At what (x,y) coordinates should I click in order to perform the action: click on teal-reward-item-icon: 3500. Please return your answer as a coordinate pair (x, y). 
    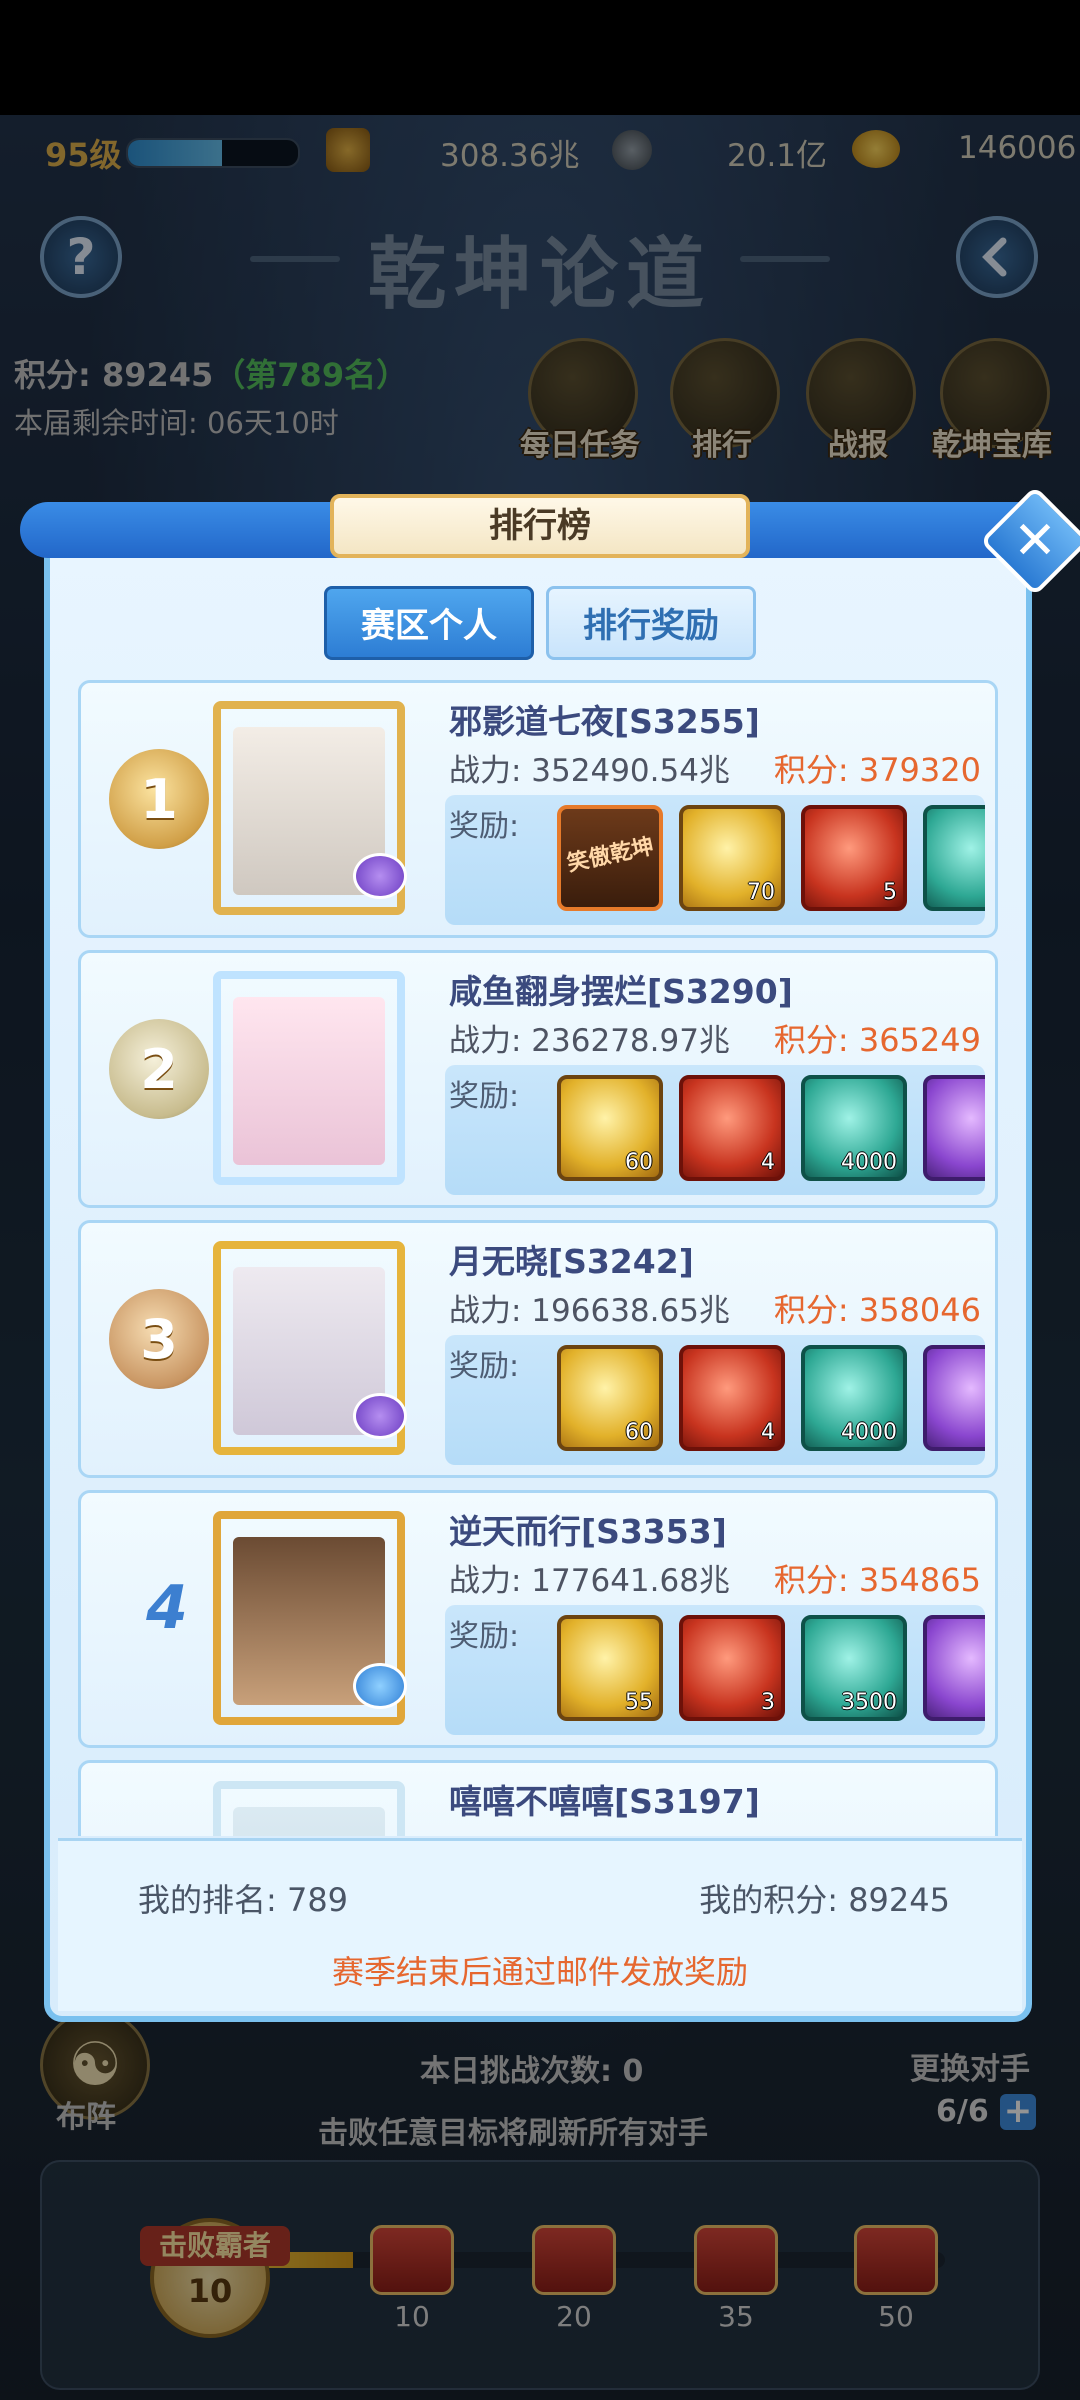
    Looking at the image, I should click on (854, 1668).